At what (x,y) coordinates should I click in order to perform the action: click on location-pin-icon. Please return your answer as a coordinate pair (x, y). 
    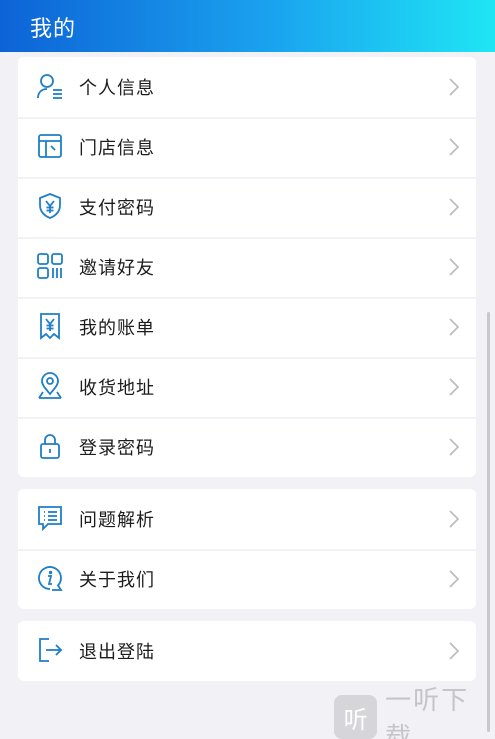
    Looking at the image, I should click on (50, 386).